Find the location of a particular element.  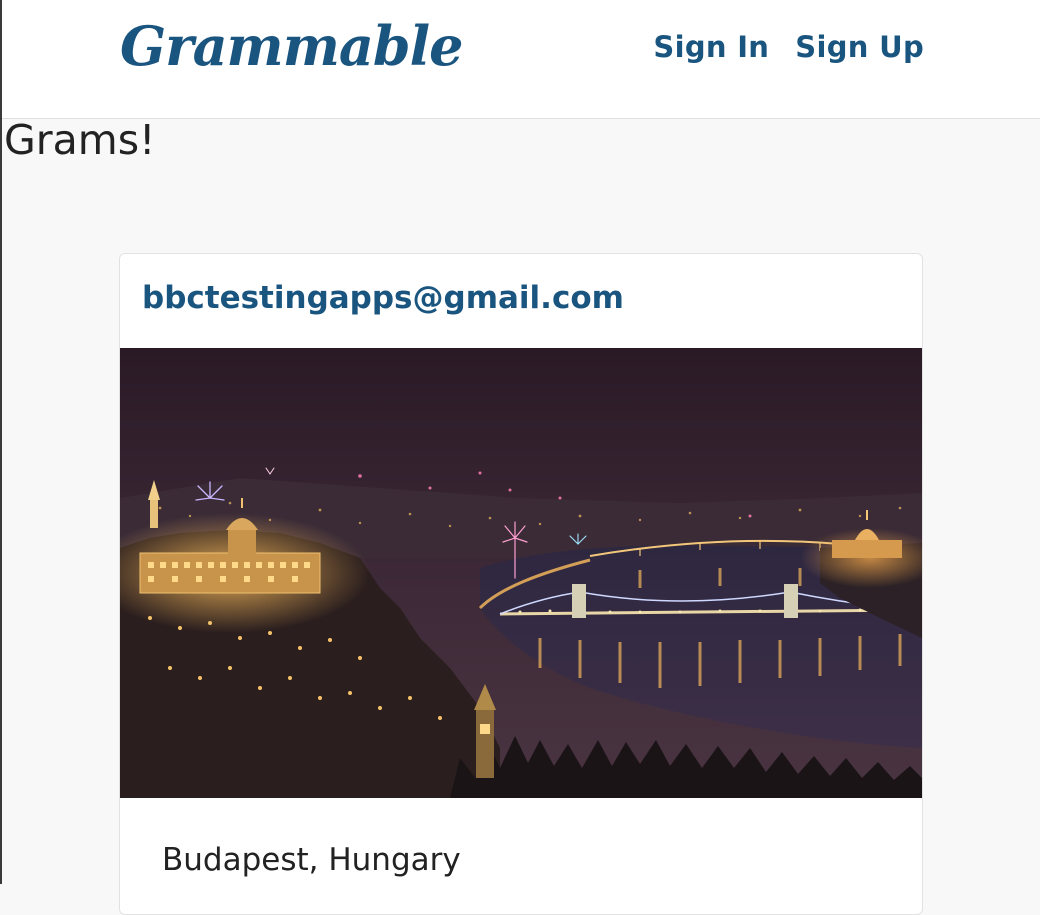

sign-in-link: Sign In is located at coordinates (711, 47).